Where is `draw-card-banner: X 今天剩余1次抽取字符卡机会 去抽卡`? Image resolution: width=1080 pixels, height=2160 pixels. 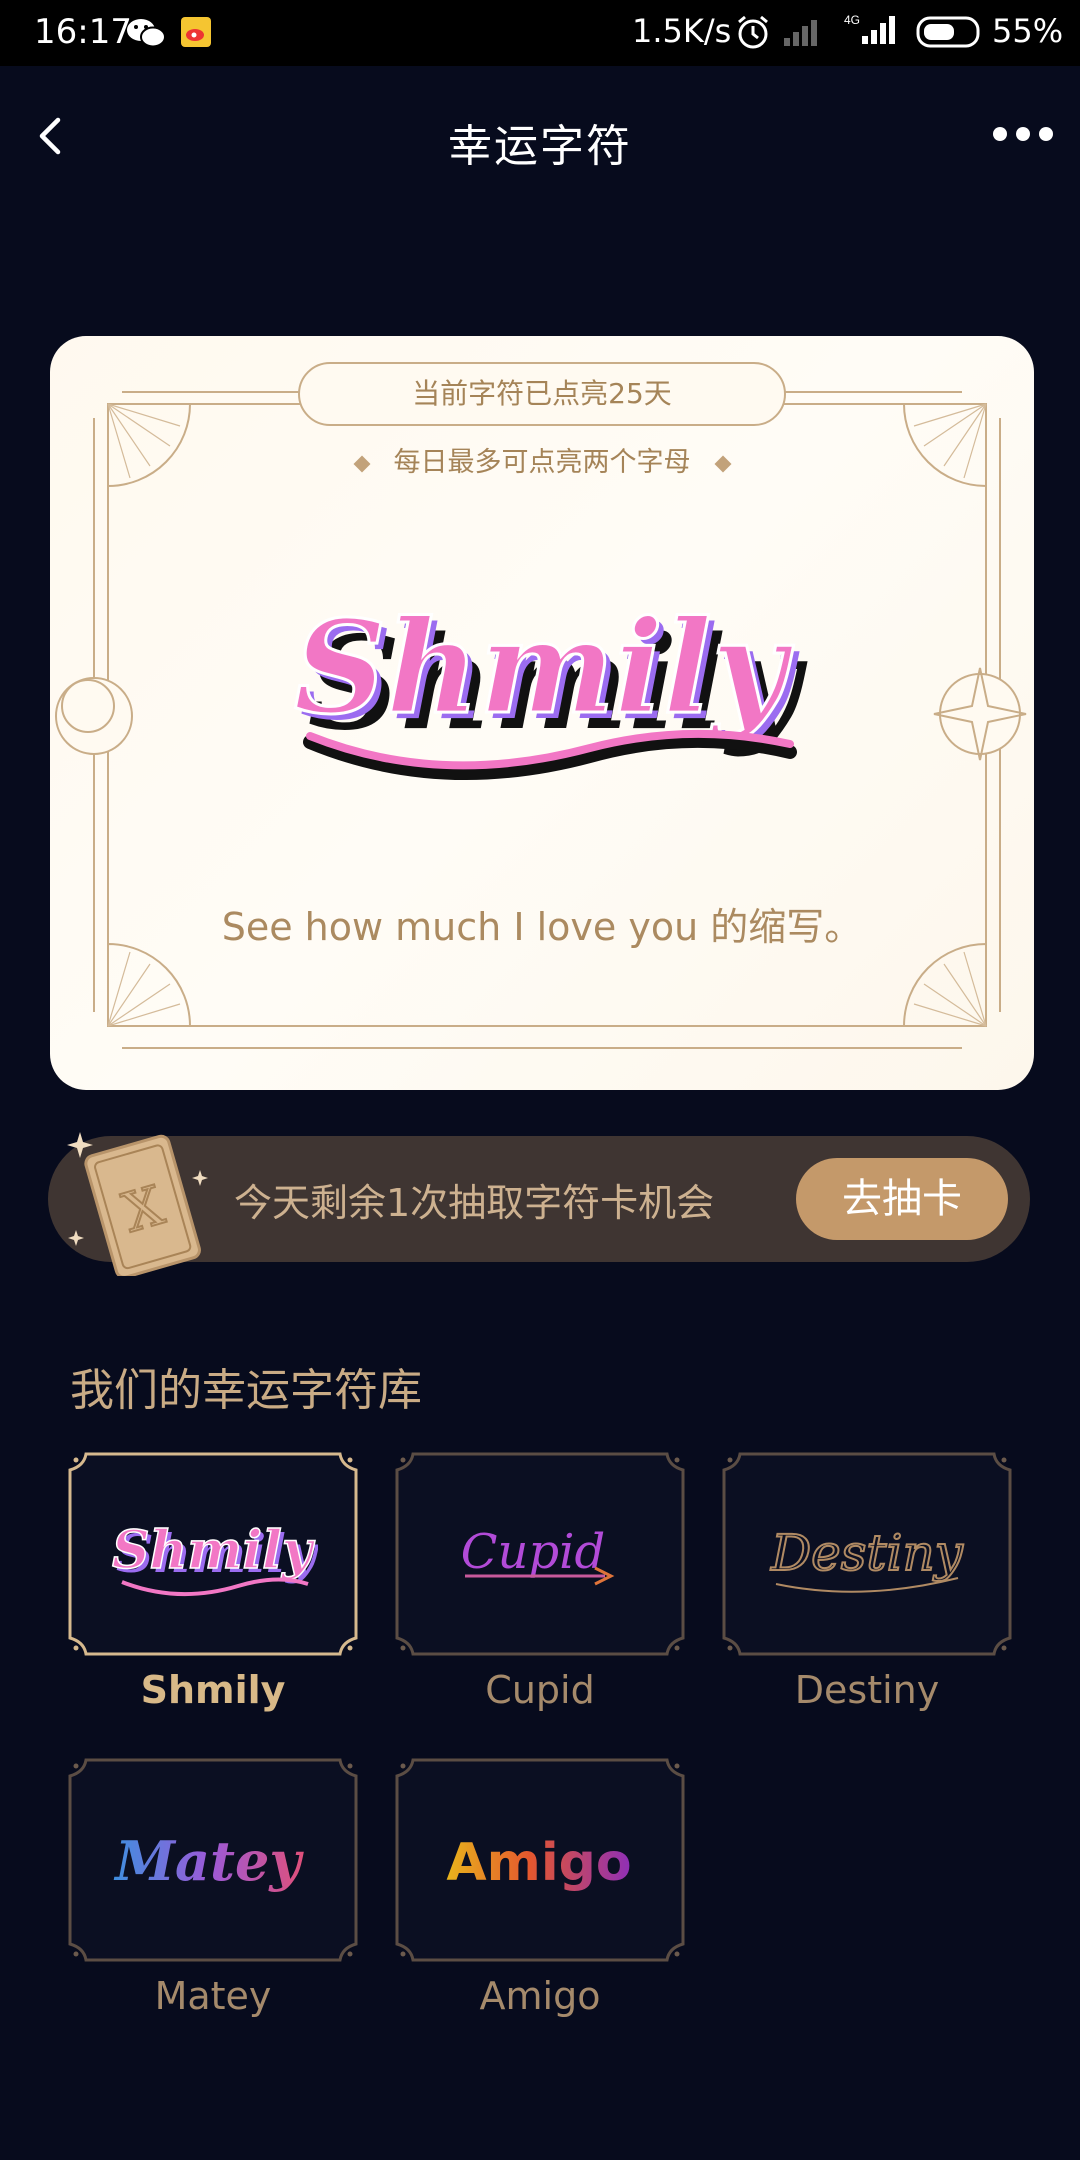
draw-card-banner: X 今天剩余1次抽取字符卡机会 去抽卡 is located at coordinates (539, 1204).